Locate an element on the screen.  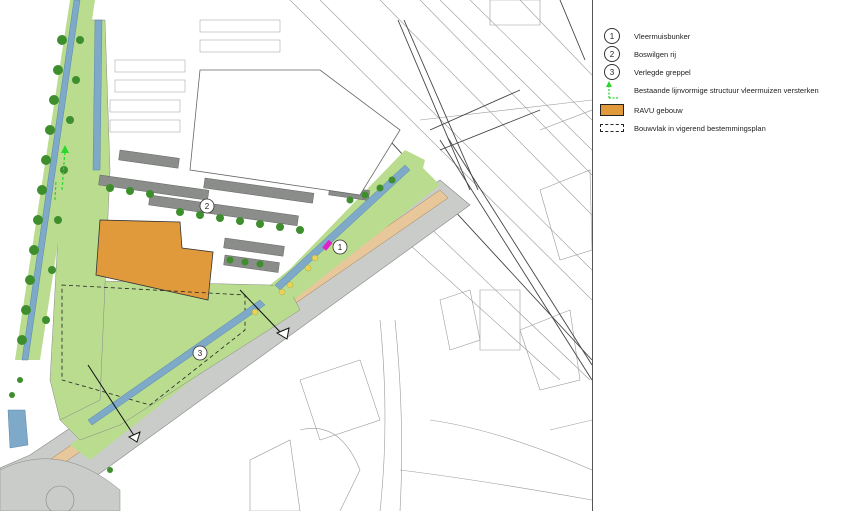
legend-label: RAVU gebouw is located at coordinates (658, 110).